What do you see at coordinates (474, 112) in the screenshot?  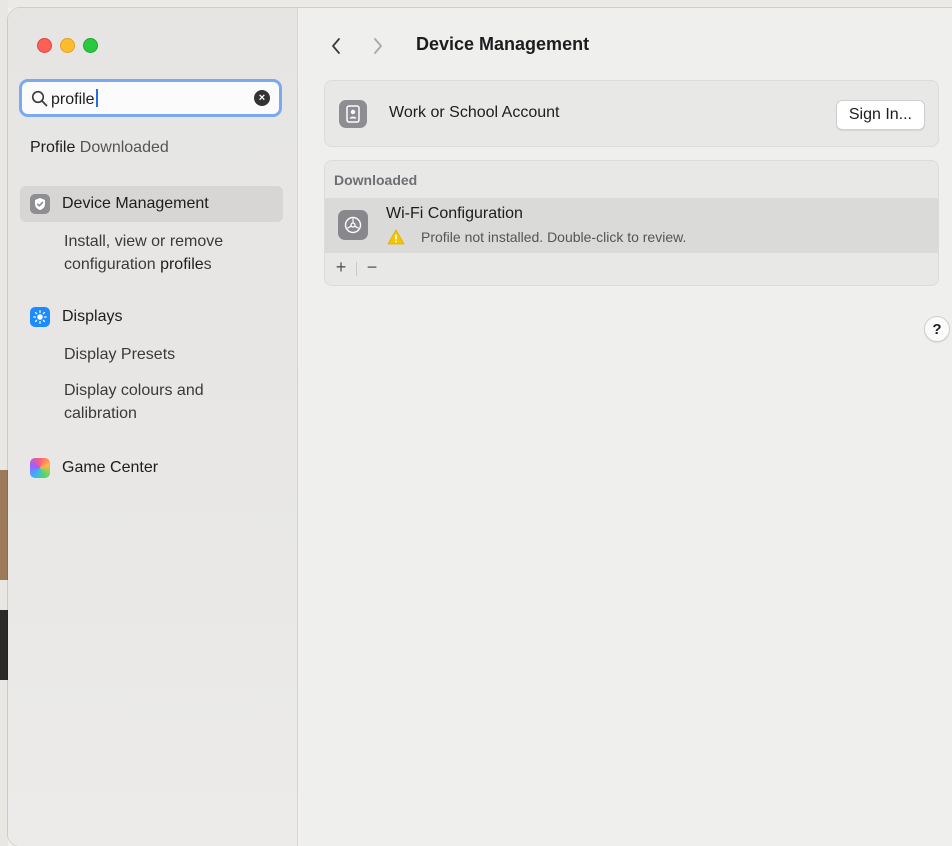 I see `work-account-label: Work or School Account` at bounding box center [474, 112].